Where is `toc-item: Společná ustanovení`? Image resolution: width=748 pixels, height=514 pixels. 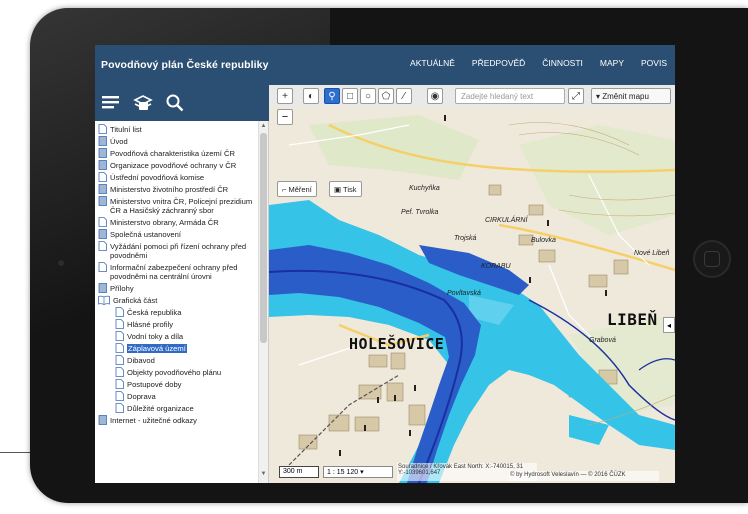
toc-item: Společná ustanovení is located at coordinates (178, 234).